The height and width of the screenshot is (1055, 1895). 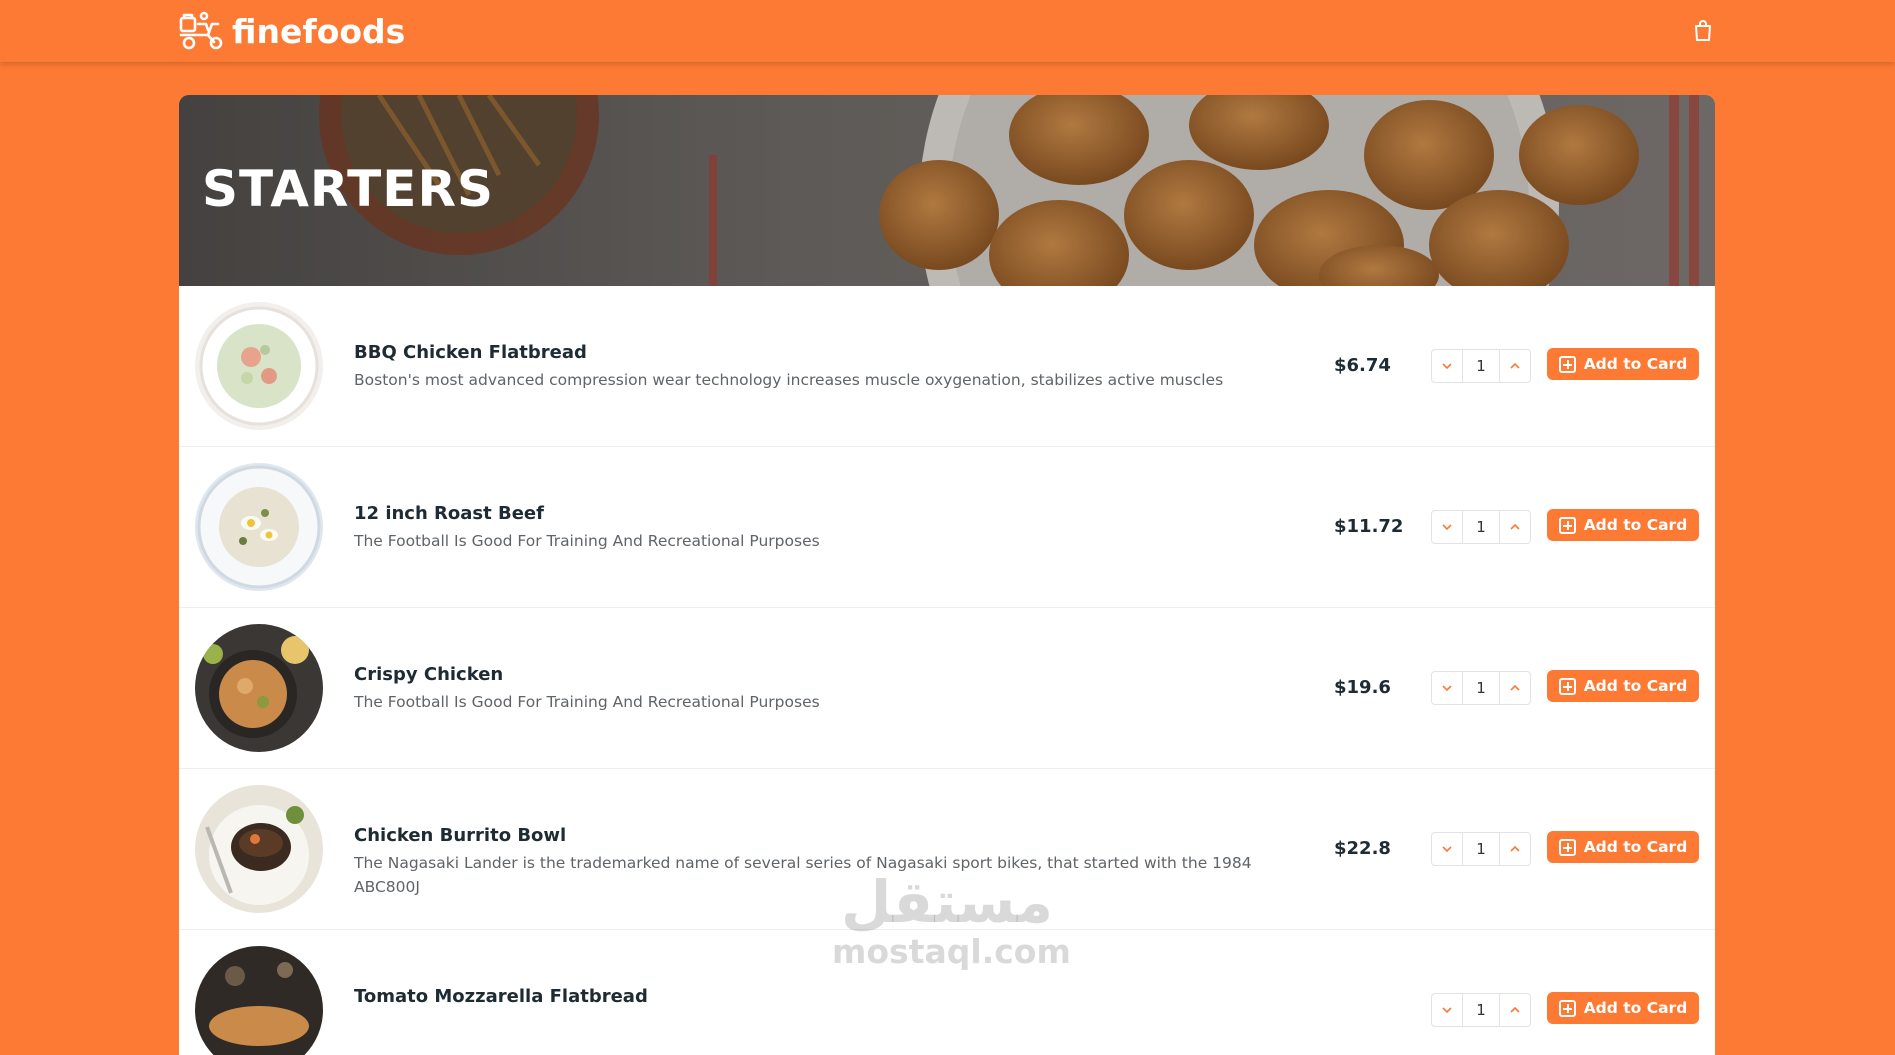 I want to click on item-name: Crispy Chicken, so click(x=429, y=674).